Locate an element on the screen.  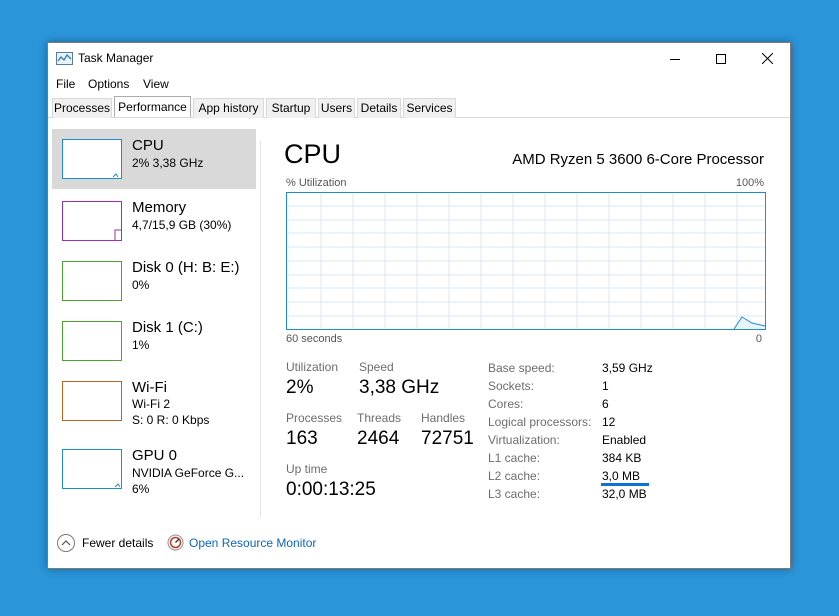
sidebar-disk1-value: 1% is located at coordinates (141, 345).